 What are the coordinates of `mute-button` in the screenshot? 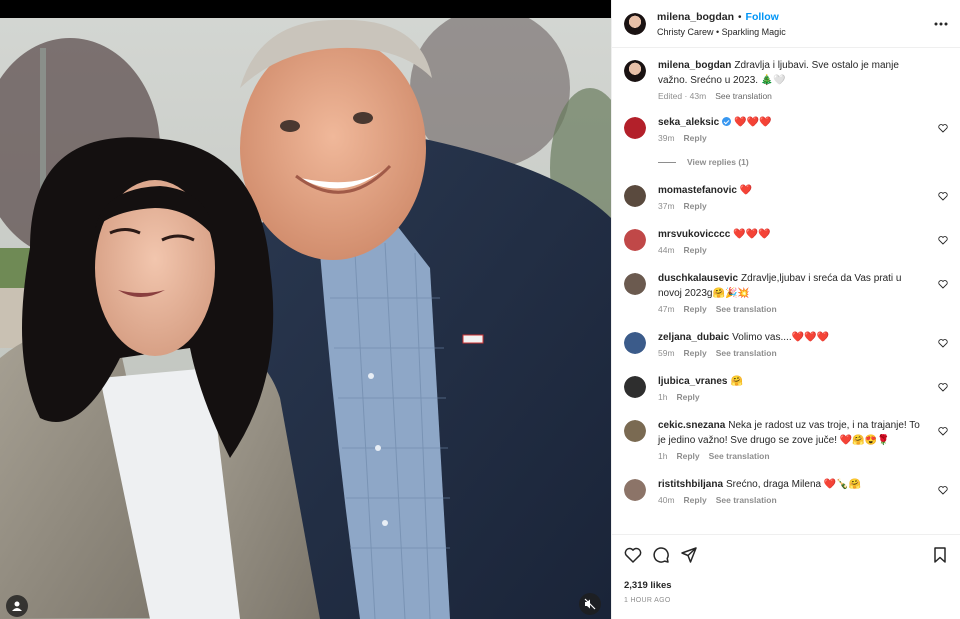 It's located at (590, 604).